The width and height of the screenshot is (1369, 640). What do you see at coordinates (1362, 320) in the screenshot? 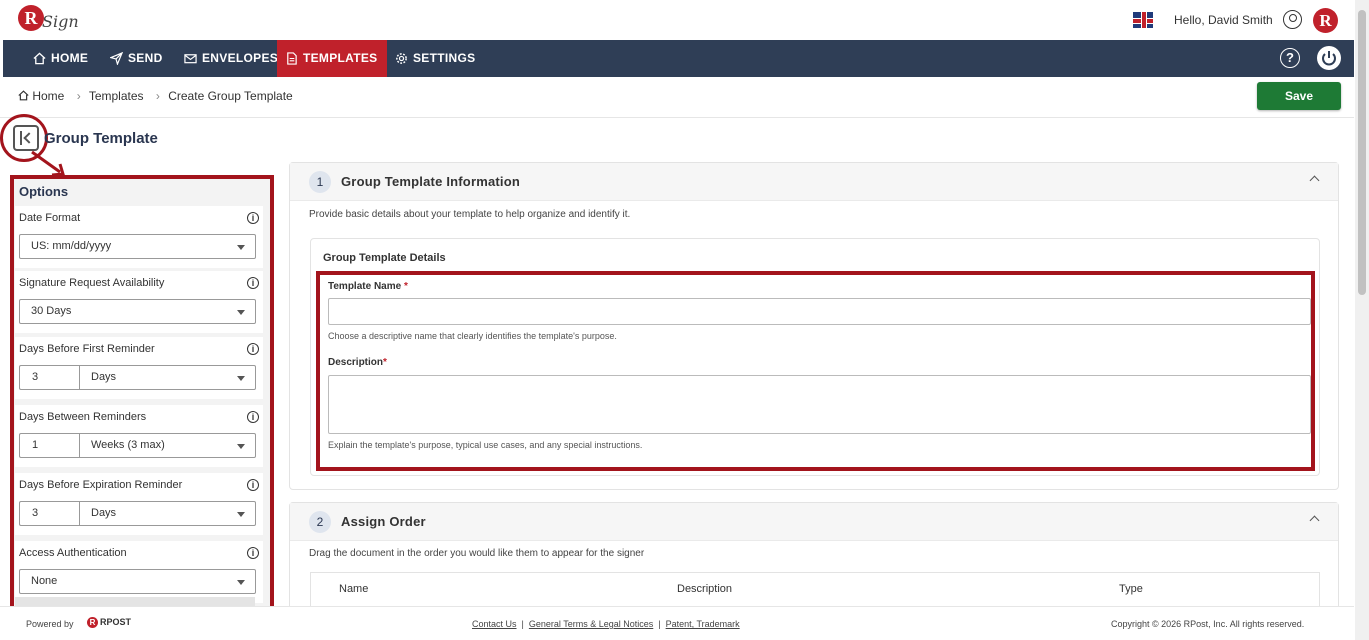
I see `vertical-scrollbar` at bounding box center [1362, 320].